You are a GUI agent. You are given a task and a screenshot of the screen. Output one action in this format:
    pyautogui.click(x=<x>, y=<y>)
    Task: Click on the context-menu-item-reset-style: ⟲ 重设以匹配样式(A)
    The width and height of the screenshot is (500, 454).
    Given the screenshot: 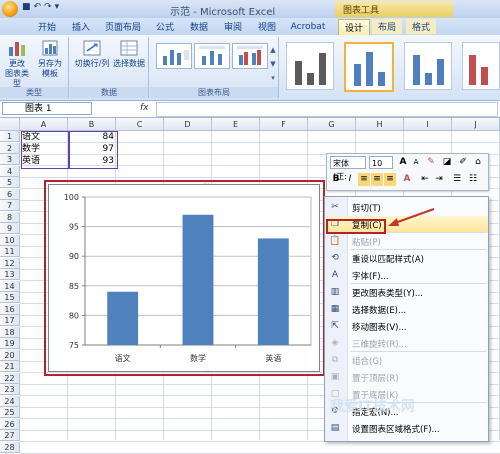 What is the action you would take?
    pyautogui.click(x=406, y=258)
    